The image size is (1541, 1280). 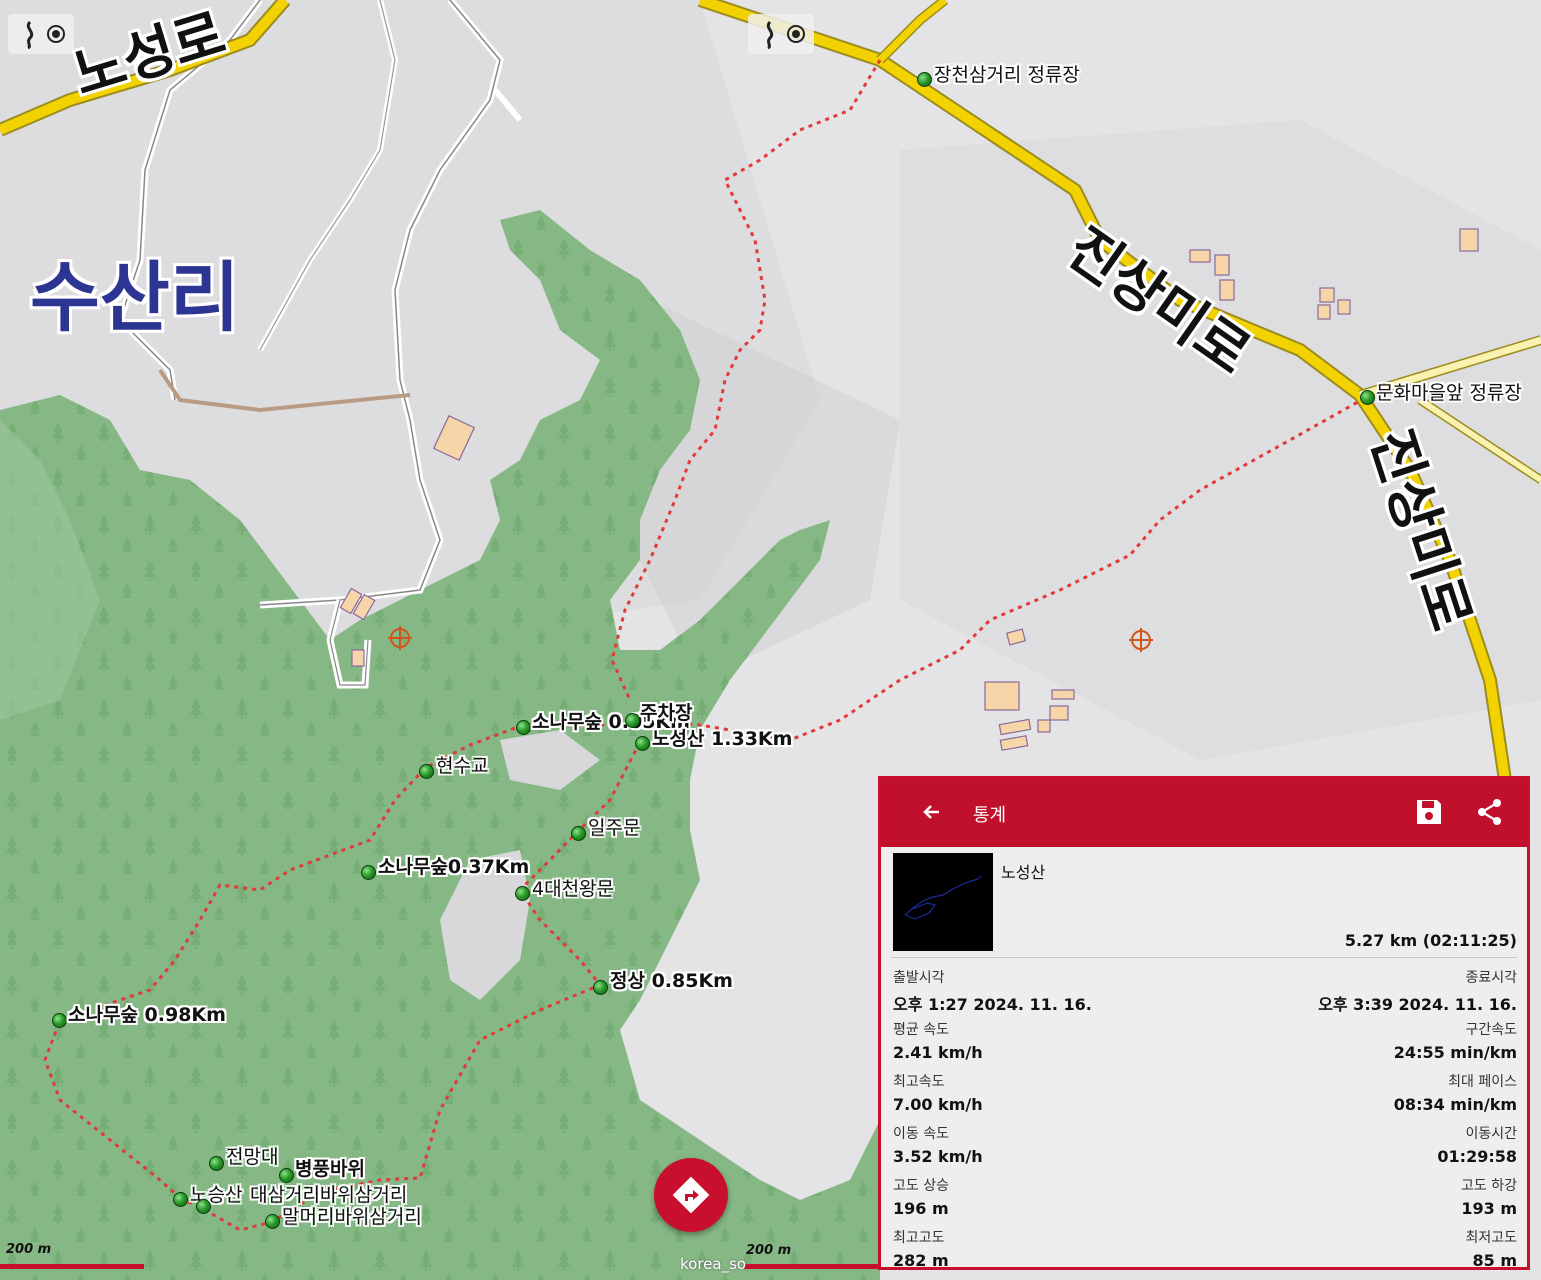 What do you see at coordinates (921, 1260) in the screenshot?
I see `stat-value: 282 m` at bounding box center [921, 1260].